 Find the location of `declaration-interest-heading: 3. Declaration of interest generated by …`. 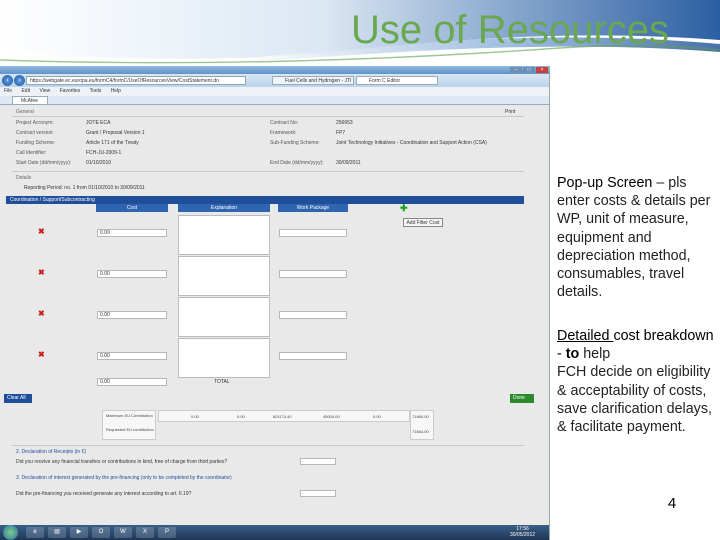

declaration-interest-heading: 3. Declaration of interest generated by … is located at coordinates (124, 478).